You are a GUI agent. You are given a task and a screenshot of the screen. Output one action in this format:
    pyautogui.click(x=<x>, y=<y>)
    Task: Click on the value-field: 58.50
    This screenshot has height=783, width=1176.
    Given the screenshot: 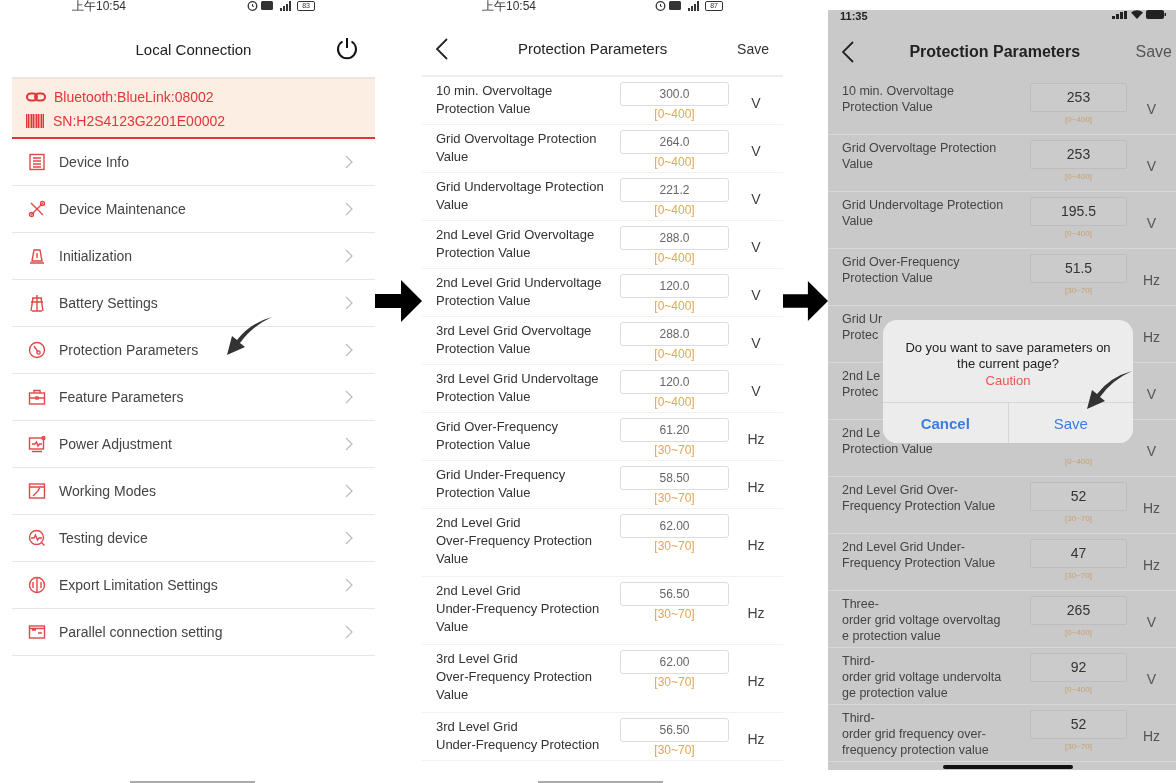 What is the action you would take?
    pyautogui.click(x=674, y=478)
    